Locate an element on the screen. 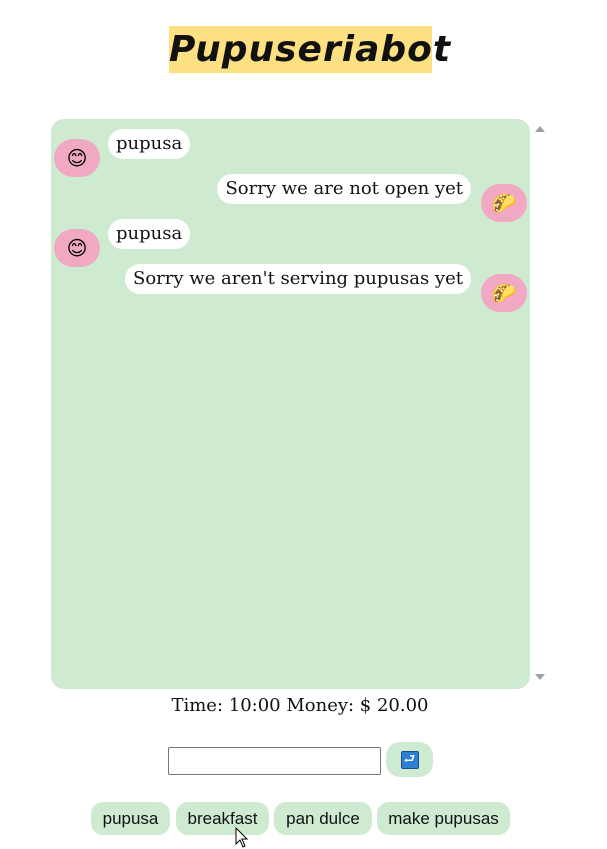 This screenshot has width=607, height=849. return-arrow-icon: ⮐ is located at coordinates (409, 759).